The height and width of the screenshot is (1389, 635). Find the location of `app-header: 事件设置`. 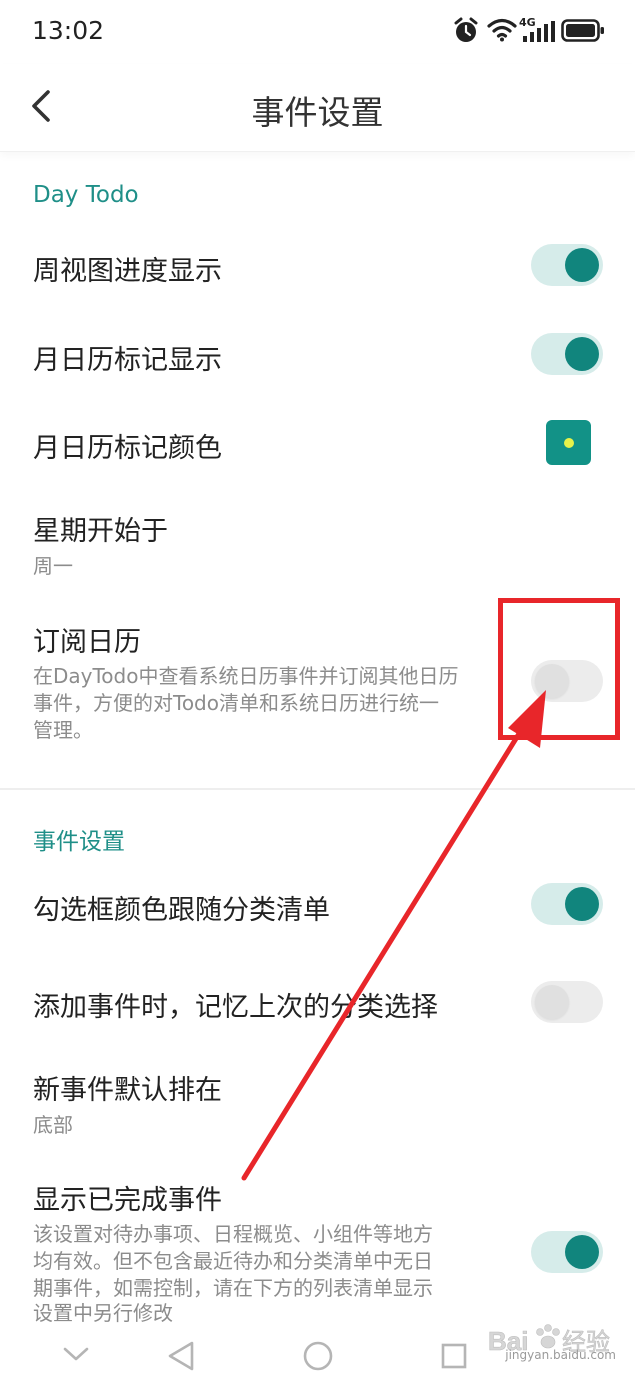

app-header: 事件设置 is located at coordinates (317, 108).